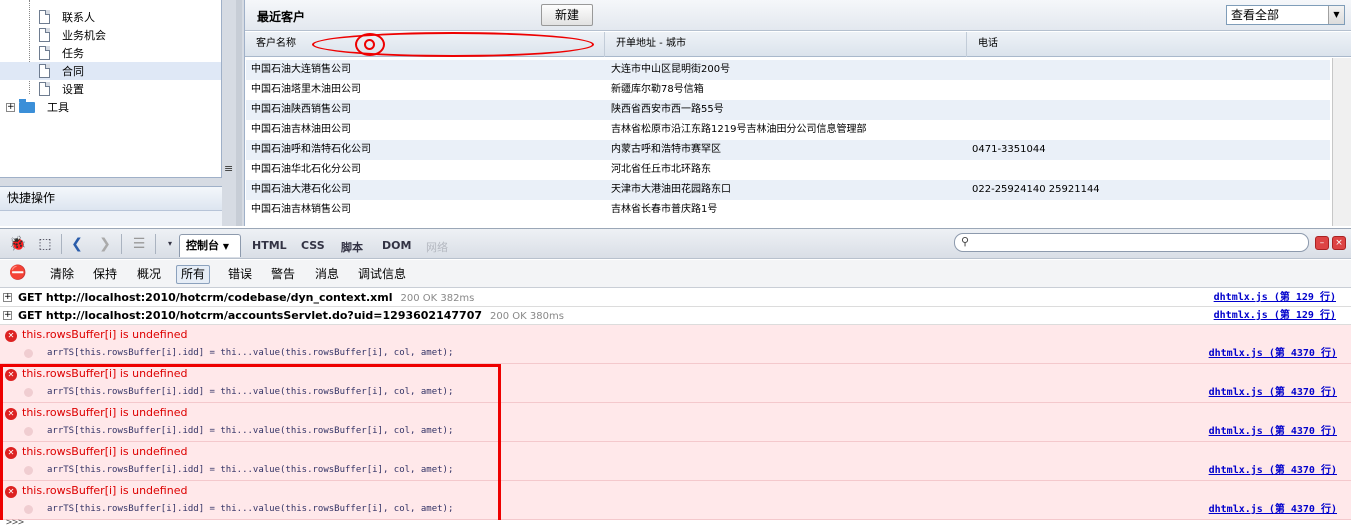  What do you see at coordinates (661, 169) in the screenshot?
I see `cell-address: 河北省任丘市北环路东` at bounding box center [661, 169].